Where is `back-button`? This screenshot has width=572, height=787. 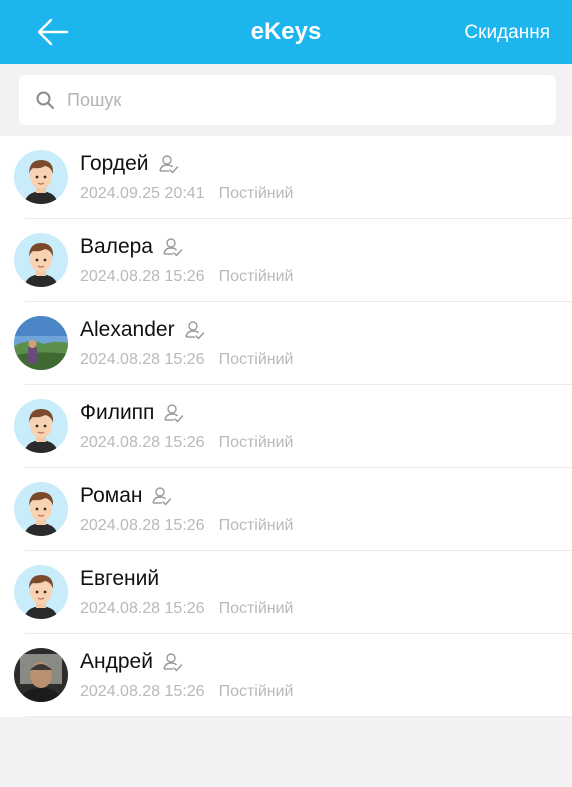 back-button is located at coordinates (52, 32).